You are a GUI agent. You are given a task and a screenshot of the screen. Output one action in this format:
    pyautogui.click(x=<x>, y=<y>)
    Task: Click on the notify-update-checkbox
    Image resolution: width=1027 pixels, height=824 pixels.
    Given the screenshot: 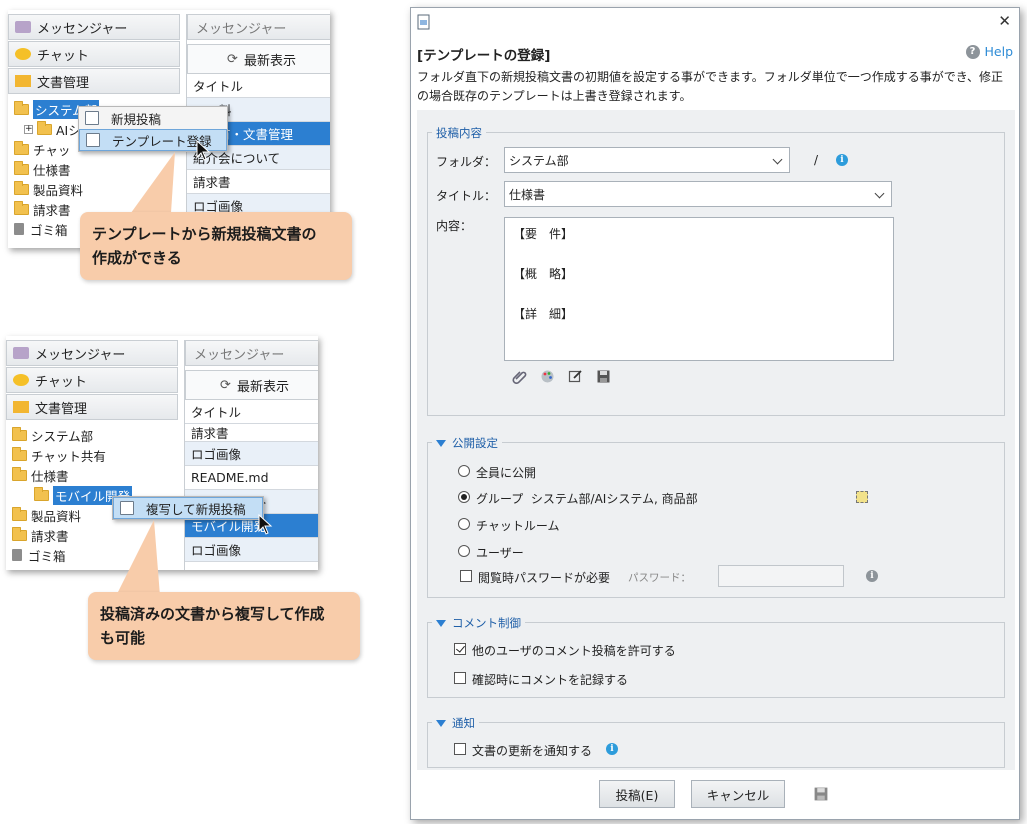 What is the action you would take?
    pyautogui.click(x=460, y=749)
    